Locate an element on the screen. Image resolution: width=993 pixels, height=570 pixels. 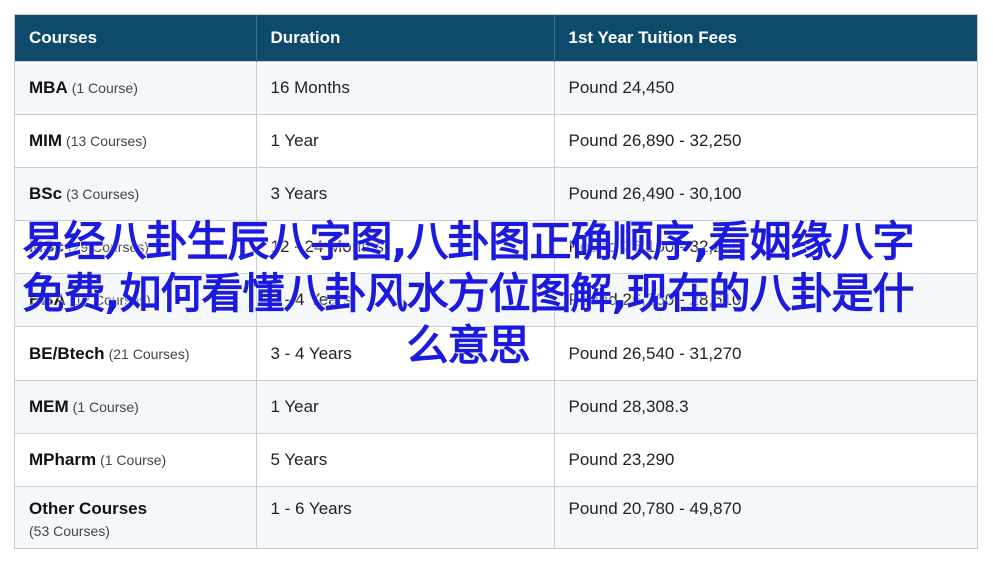
duration-cell: 3 Years is located at coordinates (405, 193).